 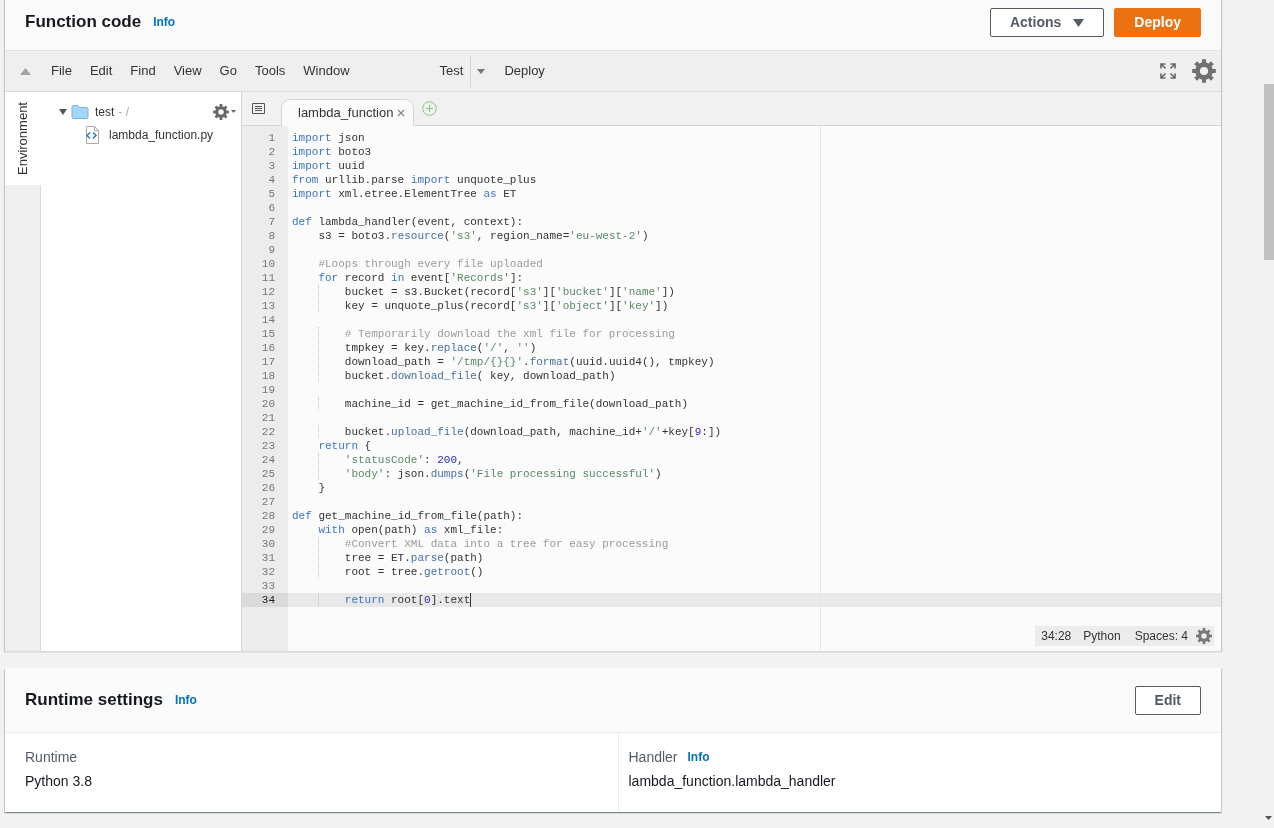 I want to click on line-number: 17, so click(x=268, y=362).